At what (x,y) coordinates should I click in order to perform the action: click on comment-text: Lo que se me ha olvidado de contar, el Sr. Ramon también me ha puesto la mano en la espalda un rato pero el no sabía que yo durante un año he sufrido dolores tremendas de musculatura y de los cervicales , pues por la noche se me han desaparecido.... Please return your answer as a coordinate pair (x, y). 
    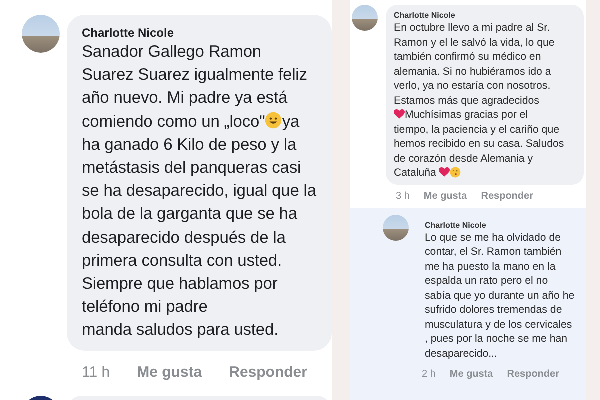
    Looking at the image, I should click on (500, 295).